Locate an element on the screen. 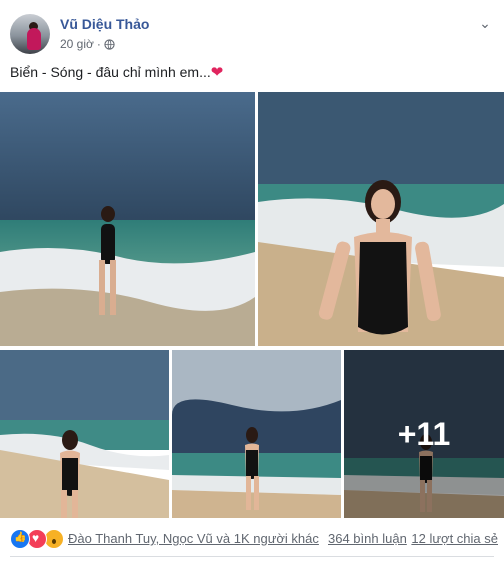 The height and width of the screenshot is (572, 504). post-meta: 20 giờ · is located at coordinates (87, 44).